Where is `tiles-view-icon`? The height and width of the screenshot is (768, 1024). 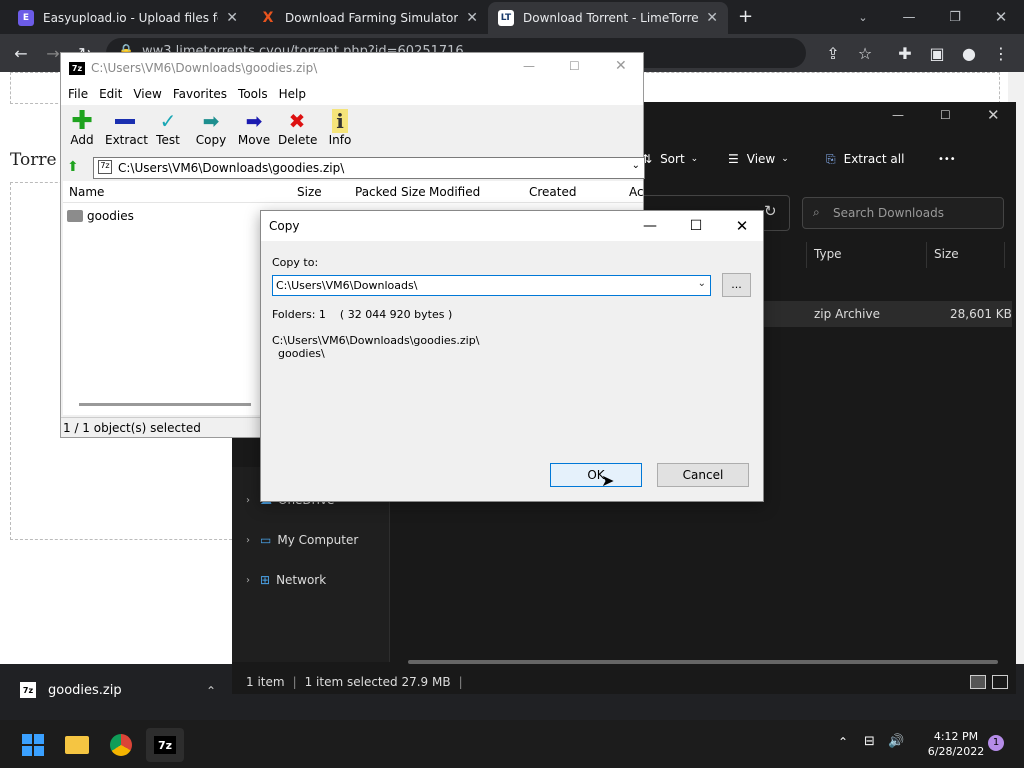
tiles-view-icon is located at coordinates (1000, 682).